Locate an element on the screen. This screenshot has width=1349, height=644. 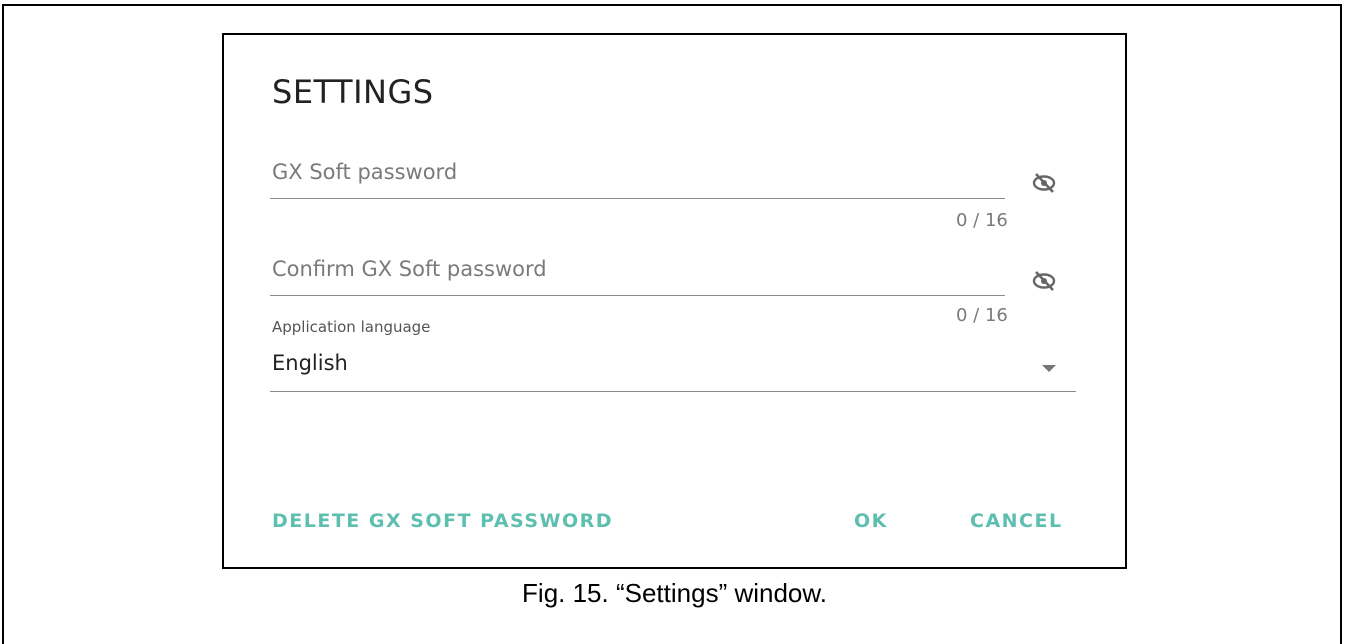
password-underline is located at coordinates (637, 198).